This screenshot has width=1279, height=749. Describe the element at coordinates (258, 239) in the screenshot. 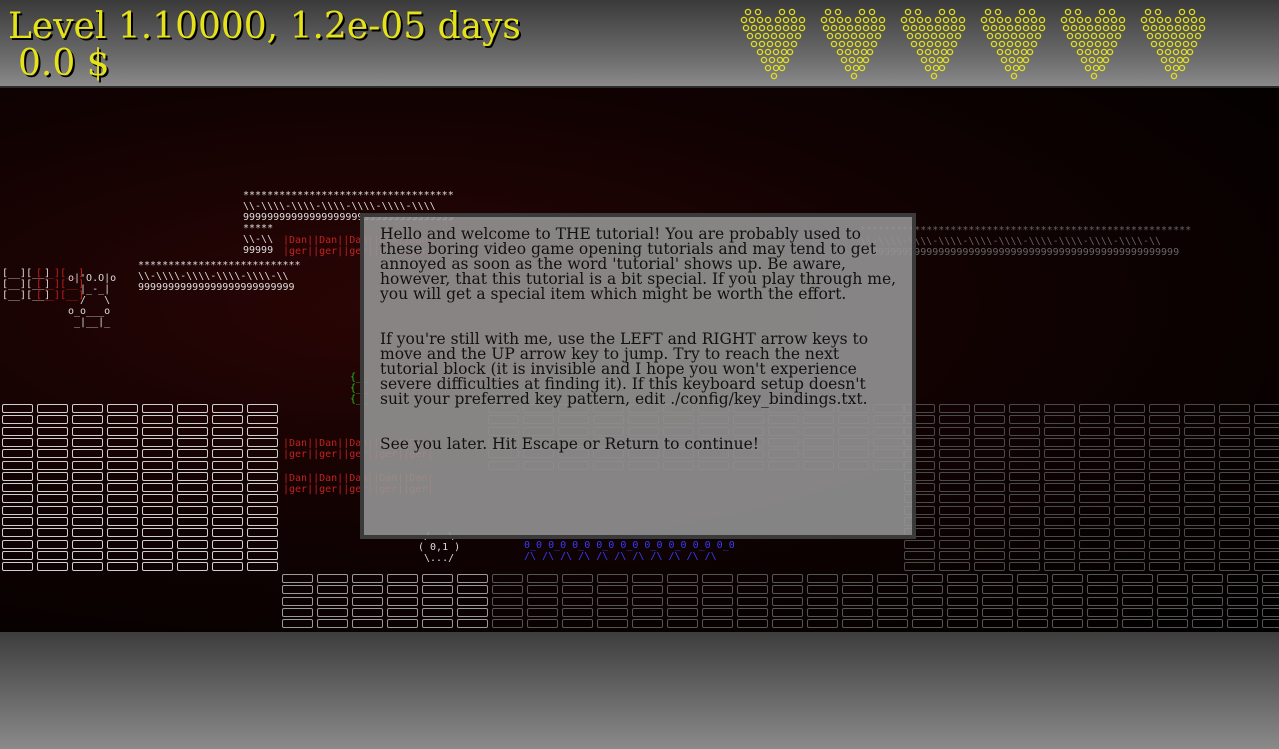

I see `stair-platform-mid: ***** \\-\\ 99999` at that location.